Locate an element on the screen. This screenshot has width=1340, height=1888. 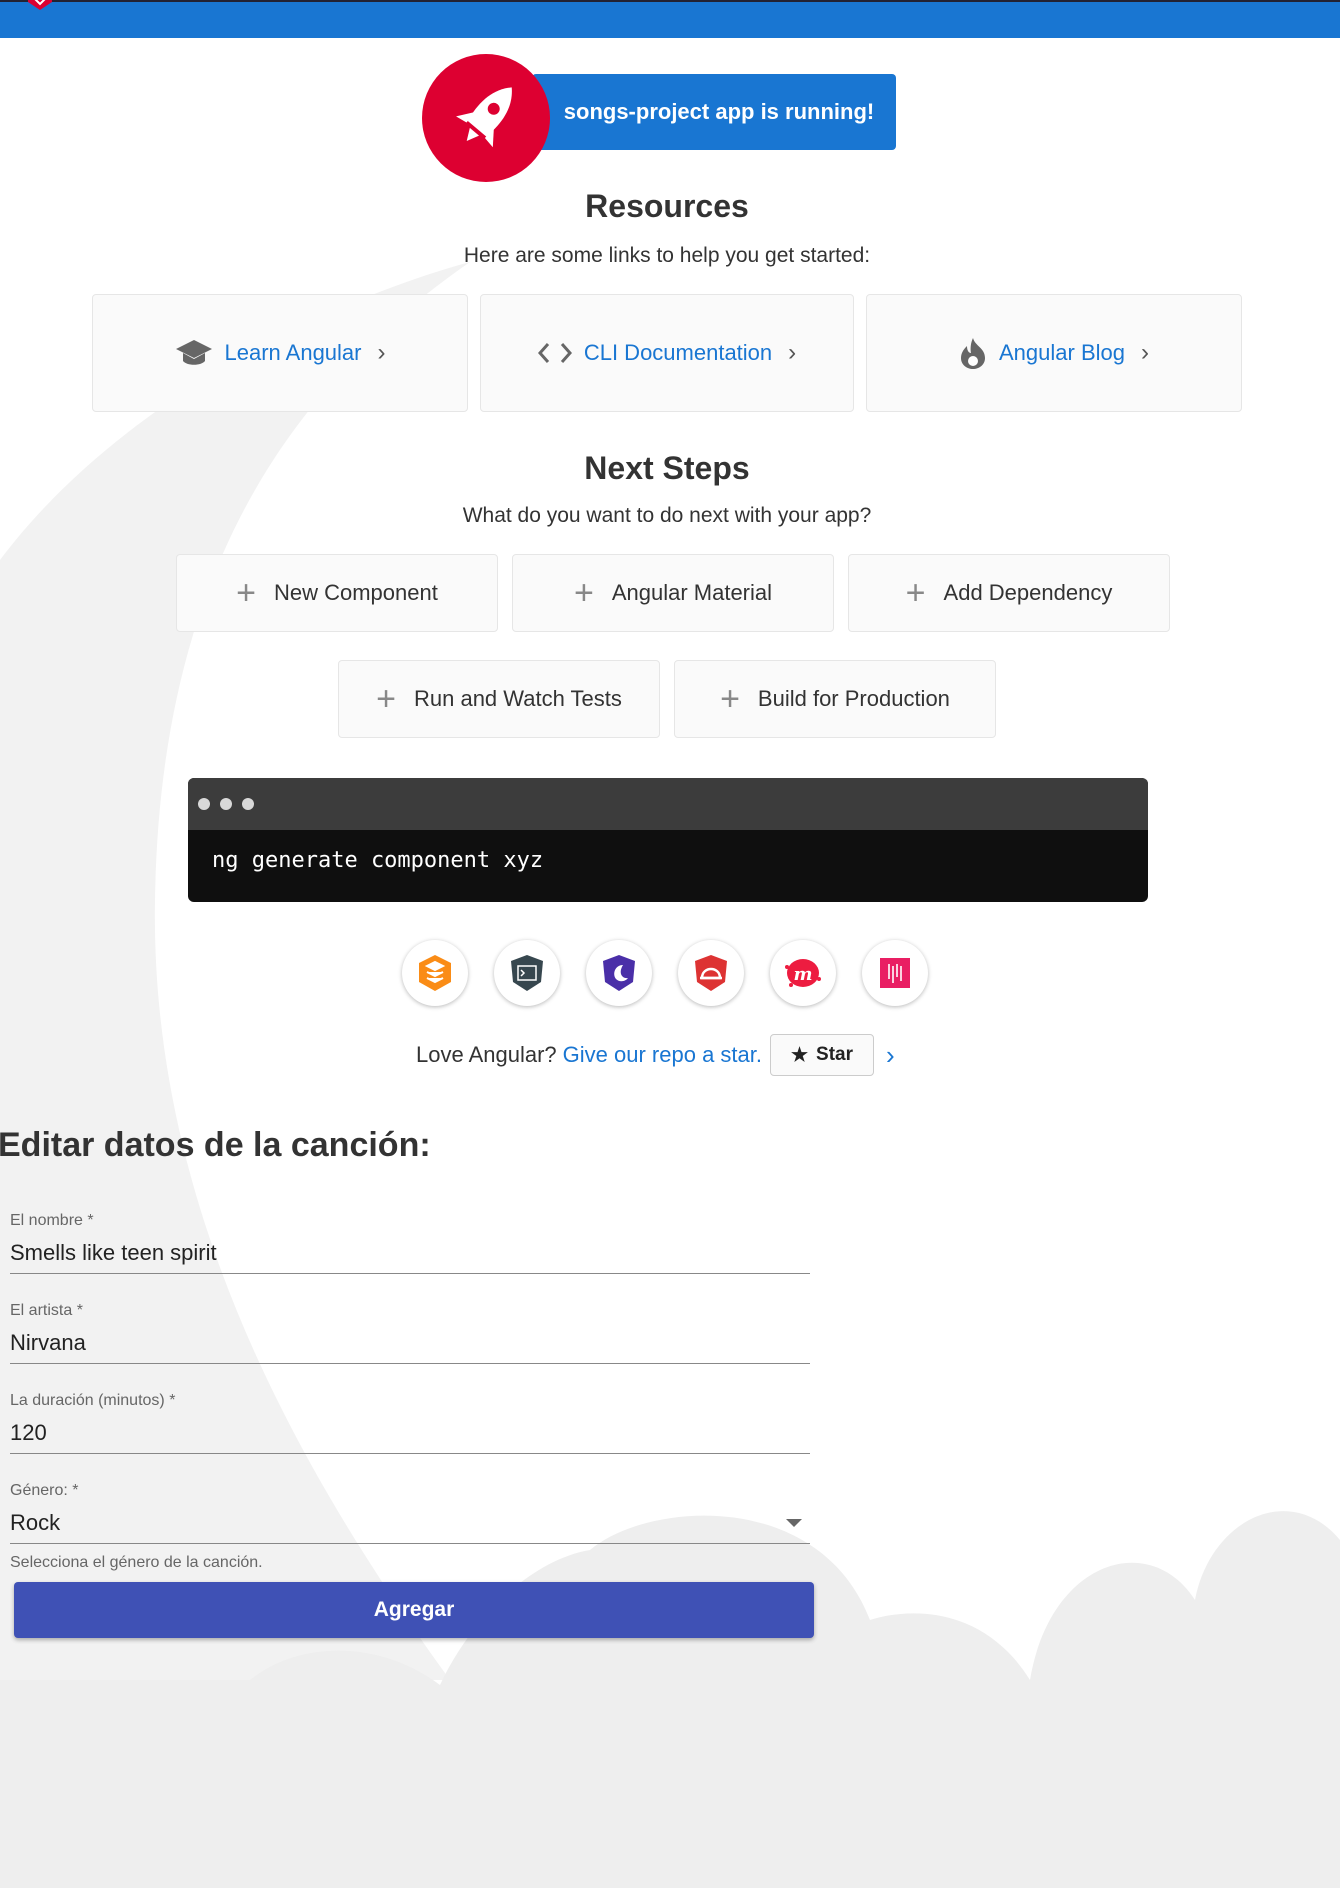
add-dependency-button: + Add Dependency is located at coordinates (1009, 593).